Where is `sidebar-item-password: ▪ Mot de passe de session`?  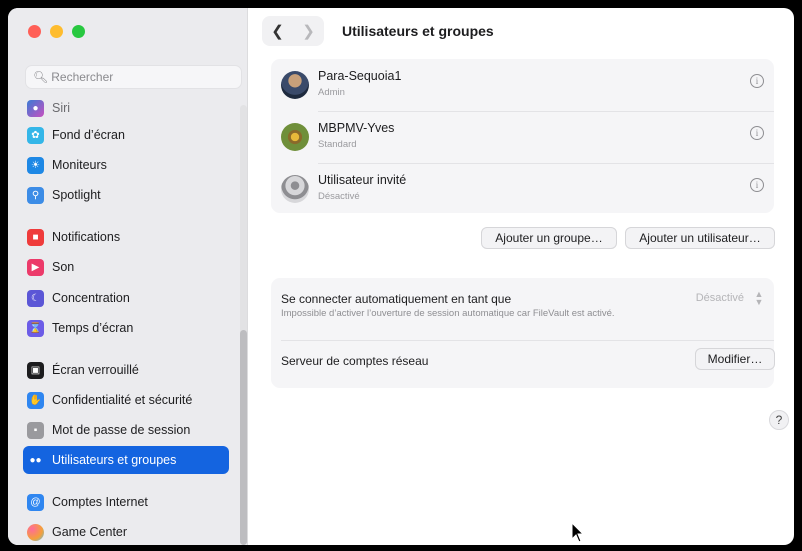 sidebar-item-password: ▪ Mot de passe de session is located at coordinates (126, 430).